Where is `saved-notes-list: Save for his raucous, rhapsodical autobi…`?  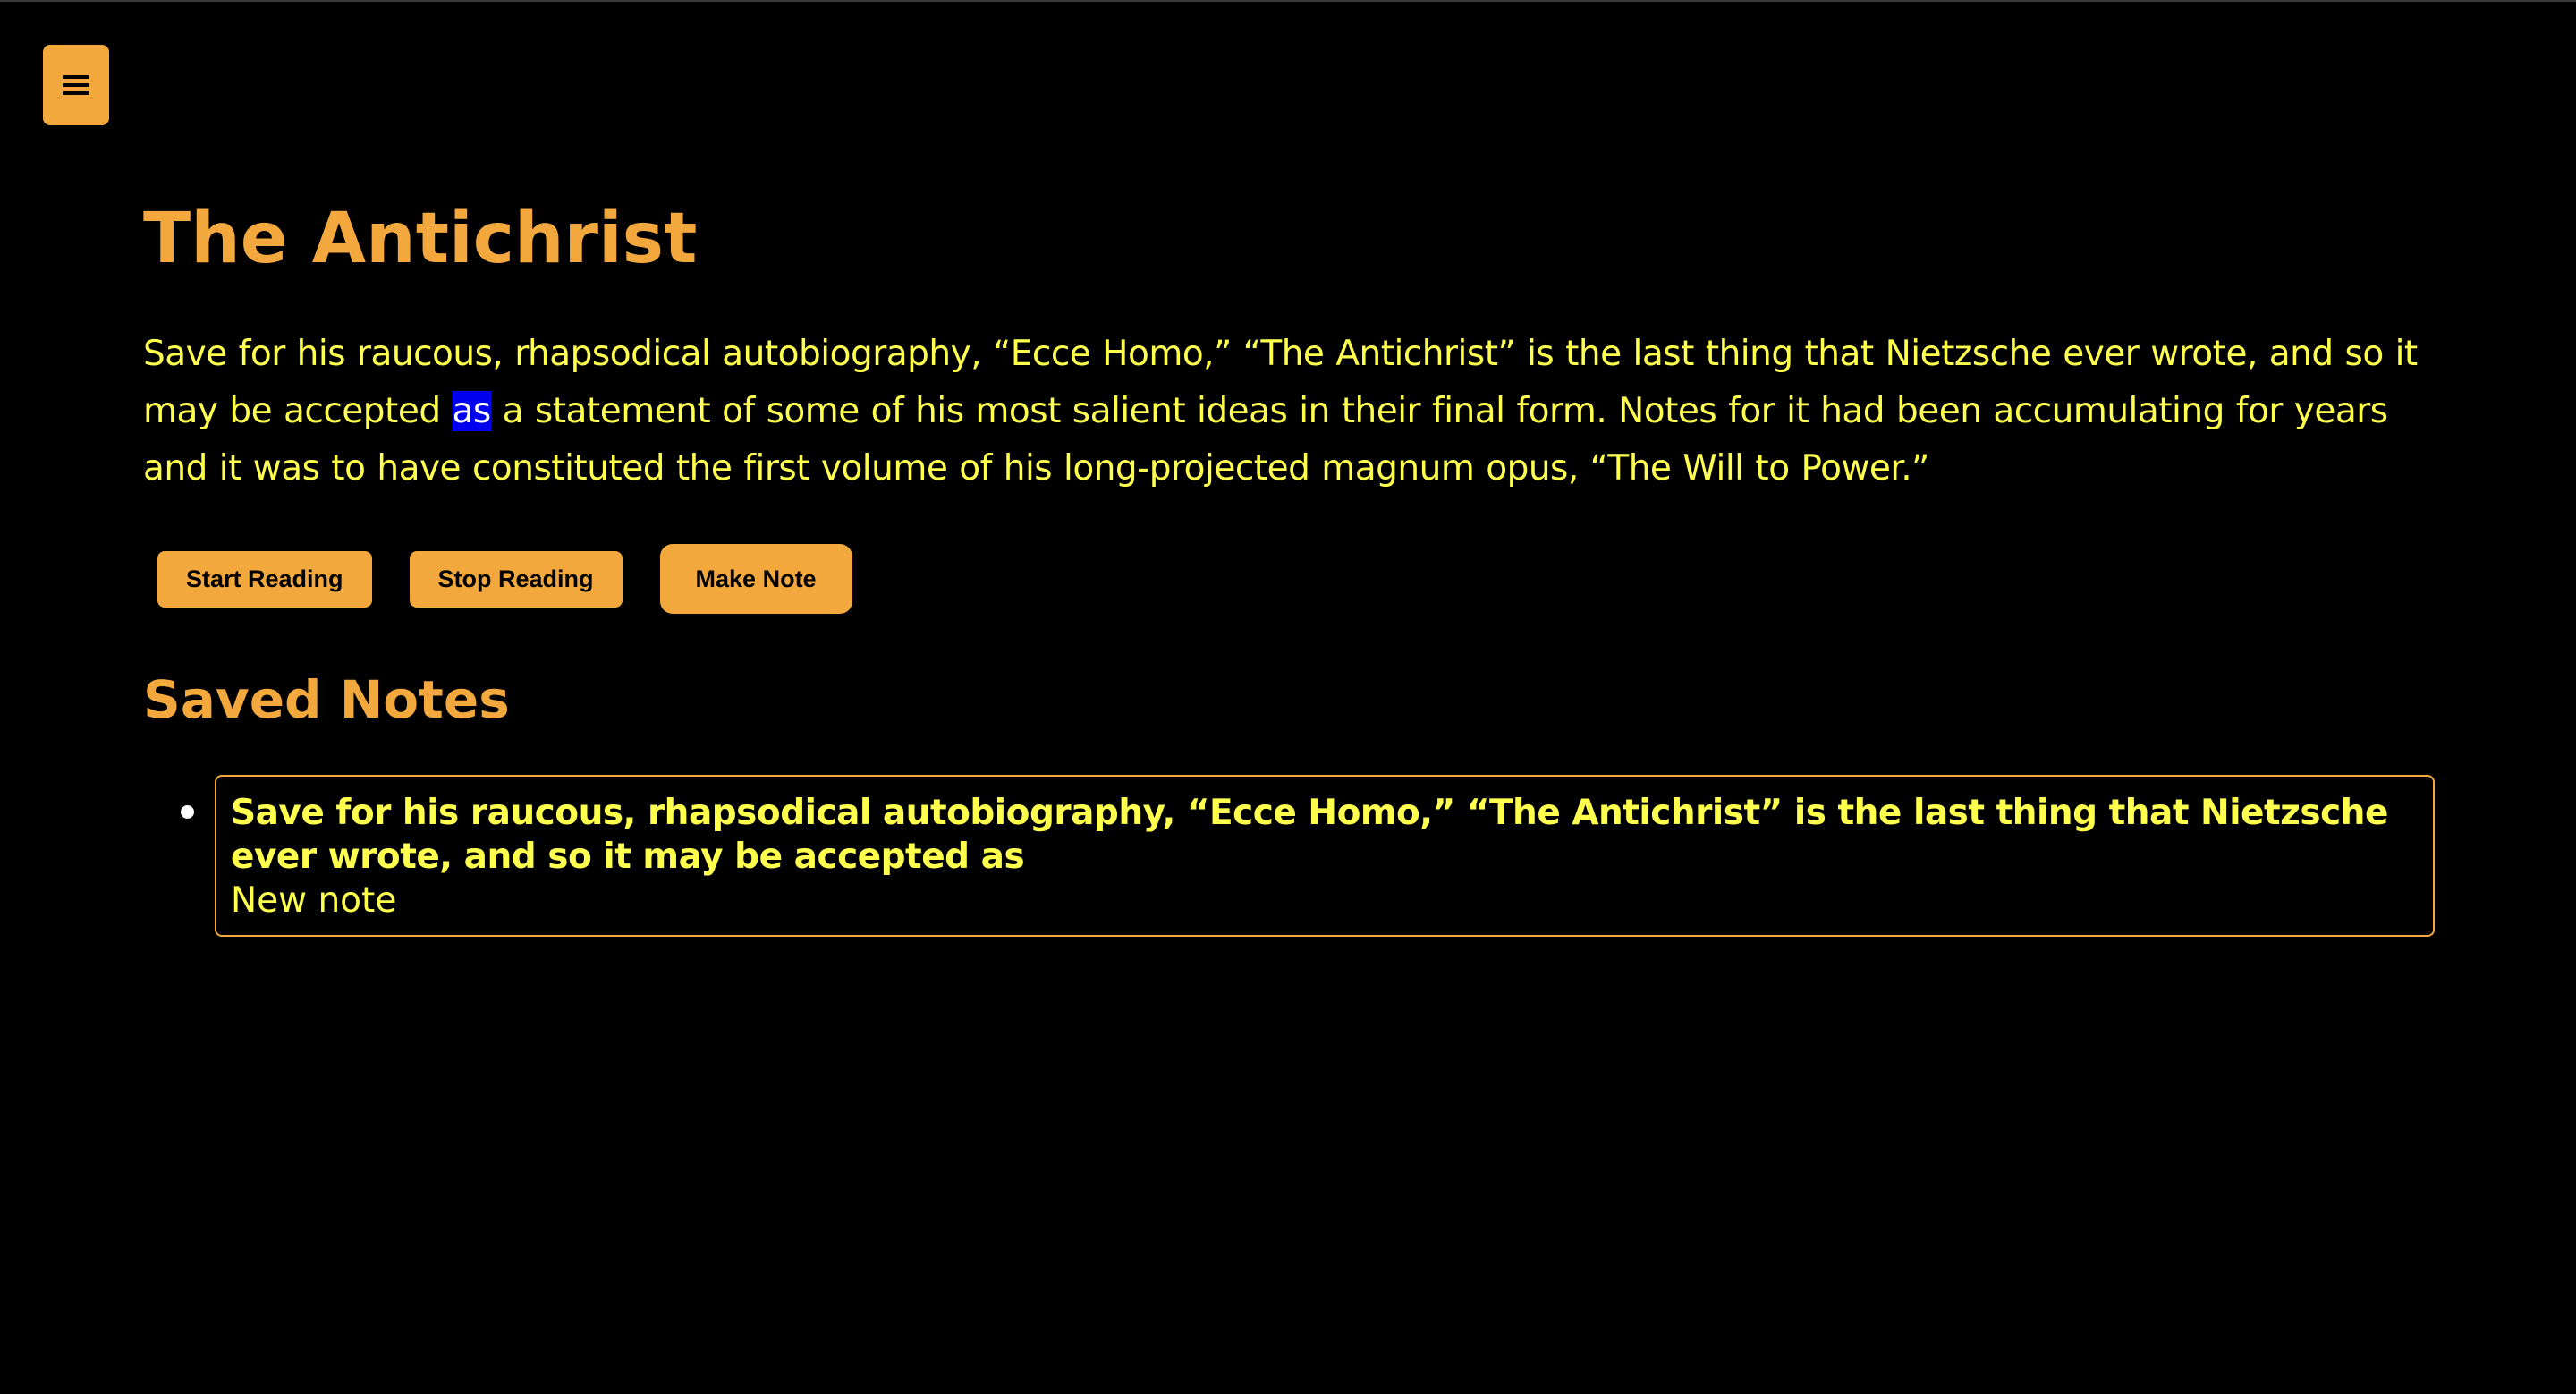 saved-notes-list: Save for his raucous, rhapsodical autobi… is located at coordinates (1289, 856).